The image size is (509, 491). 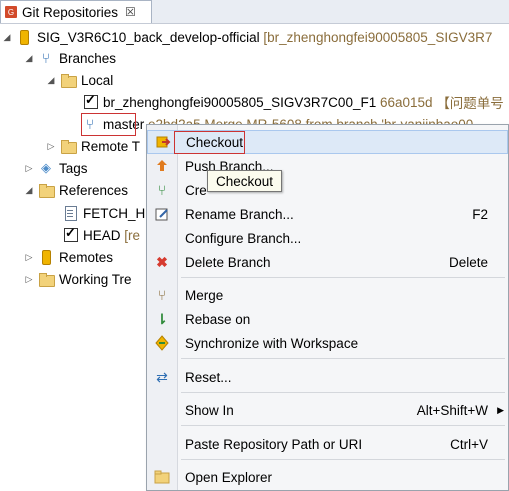 What do you see at coordinates (162, 166) in the screenshot?
I see `push-icon` at bounding box center [162, 166].